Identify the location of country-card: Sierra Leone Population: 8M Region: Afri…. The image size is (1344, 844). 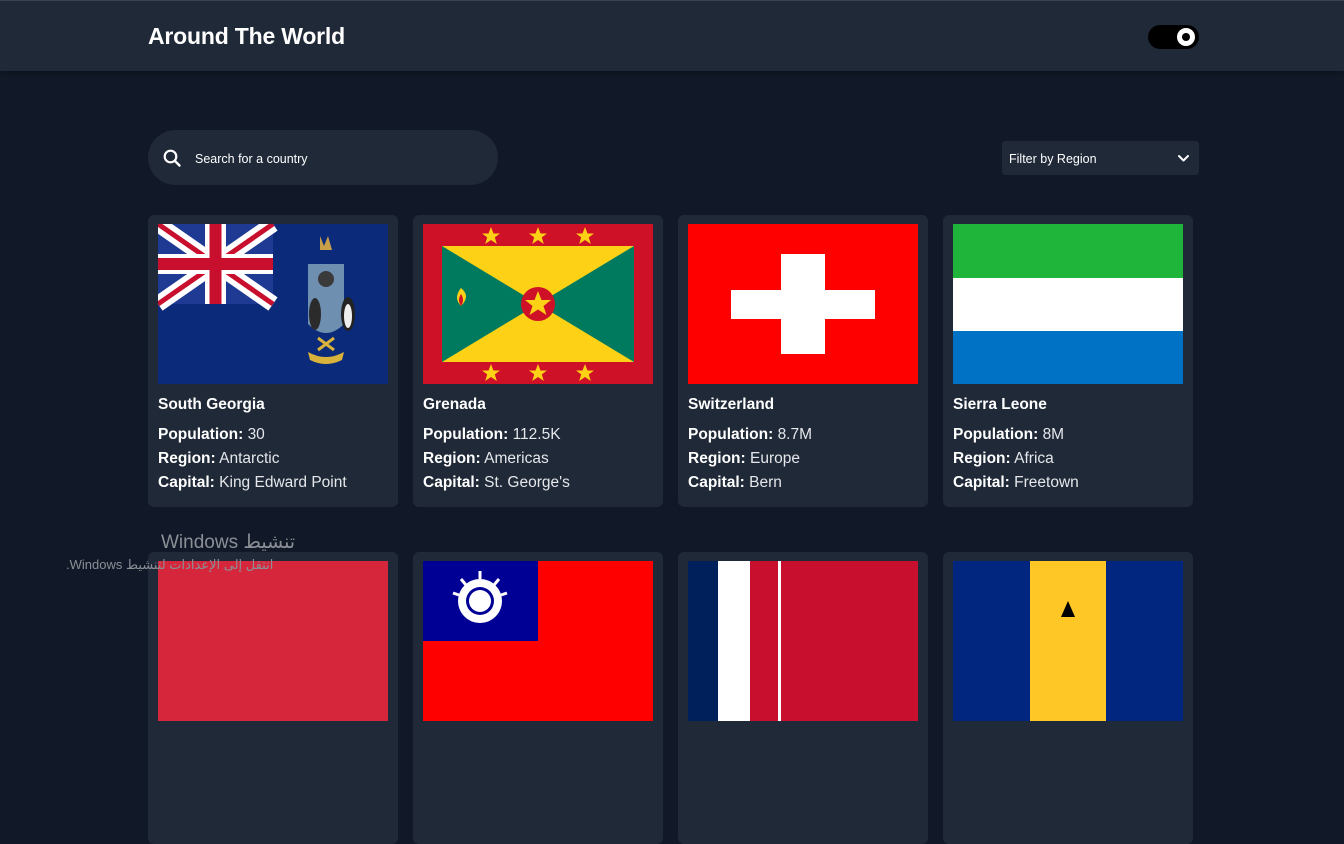
(1068, 361).